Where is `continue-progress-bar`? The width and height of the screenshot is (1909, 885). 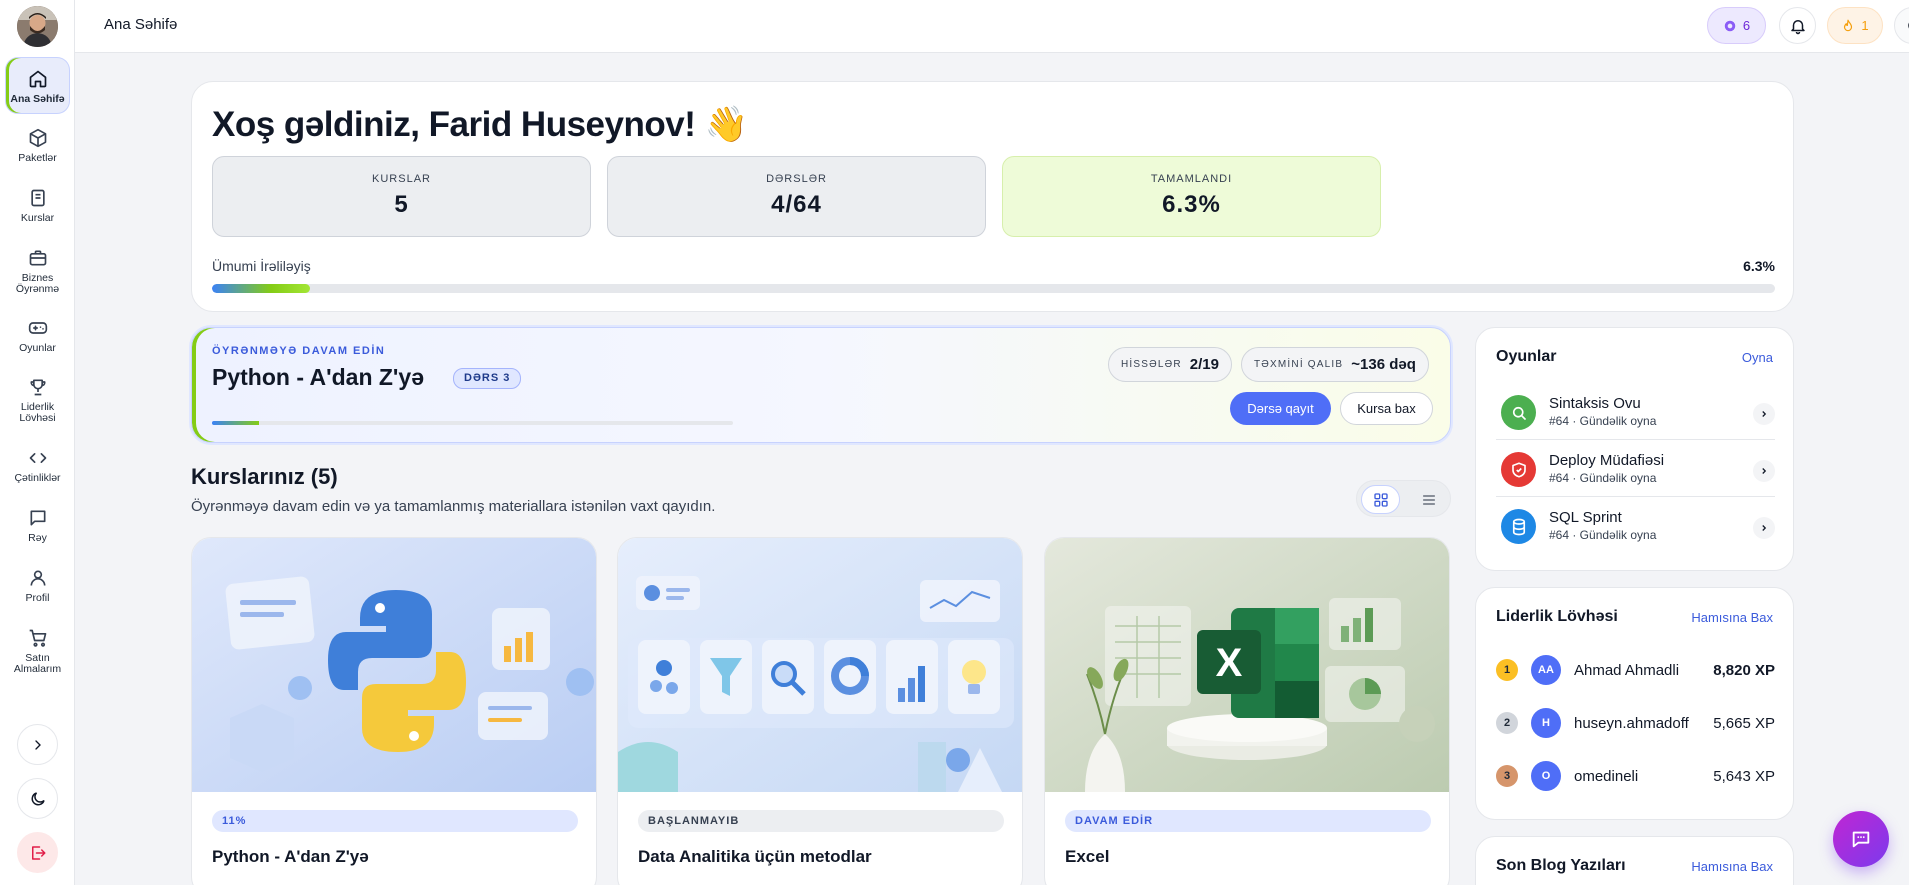
continue-progress-bar is located at coordinates (472, 423).